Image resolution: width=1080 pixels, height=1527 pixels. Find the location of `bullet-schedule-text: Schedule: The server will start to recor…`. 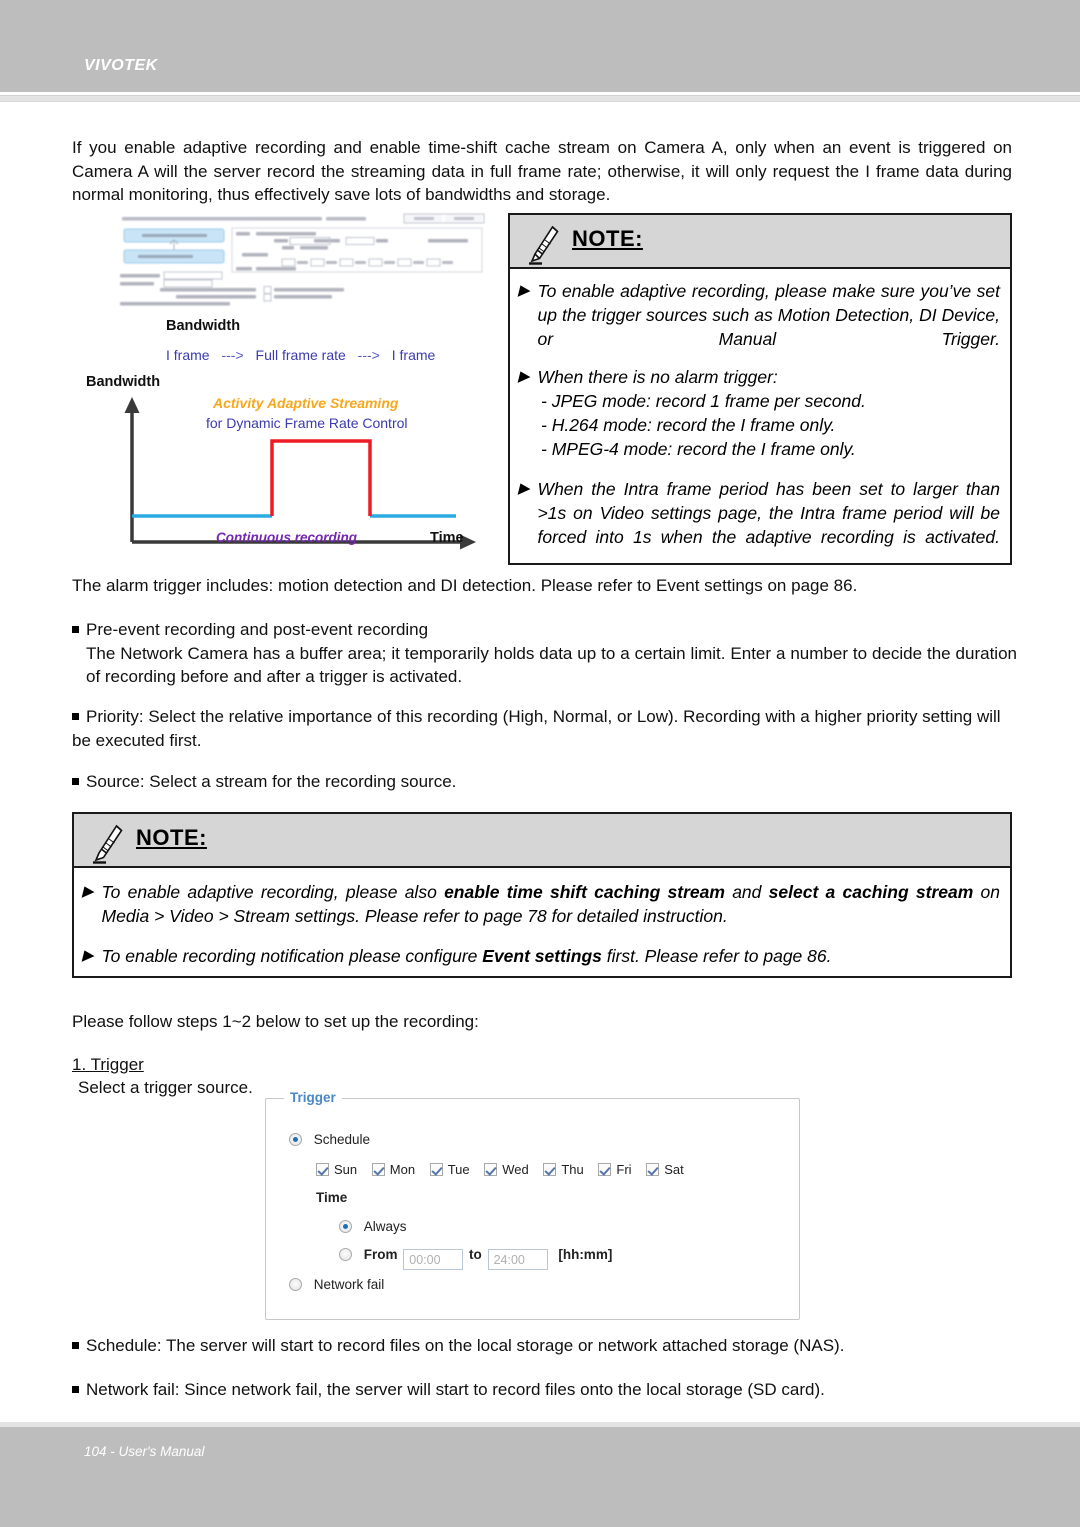

bullet-schedule-text: Schedule: The server will start to recor… is located at coordinates (465, 1345).